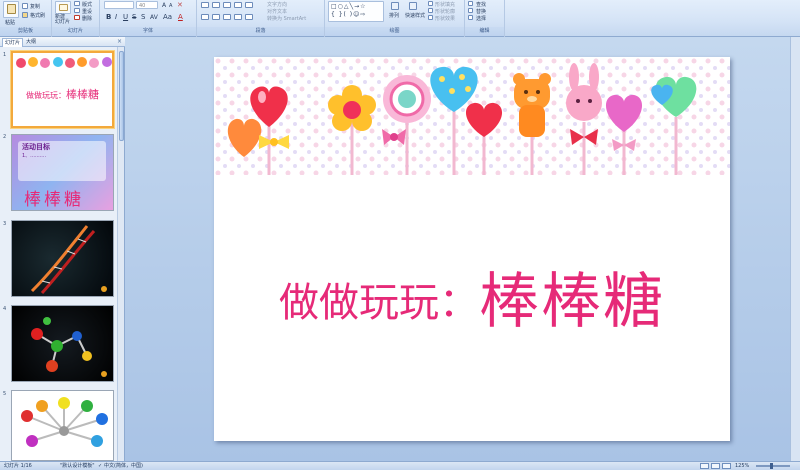  Describe the element at coordinates (154, 17) in the screenshot. I see `char-spacing-icon: AV` at that location.